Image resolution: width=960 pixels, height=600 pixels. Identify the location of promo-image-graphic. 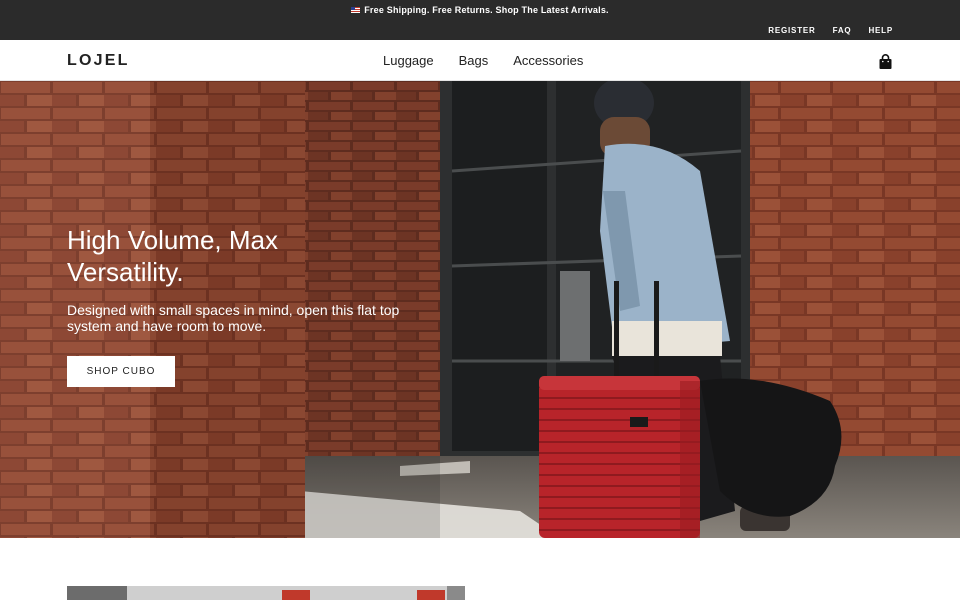
(266, 593).